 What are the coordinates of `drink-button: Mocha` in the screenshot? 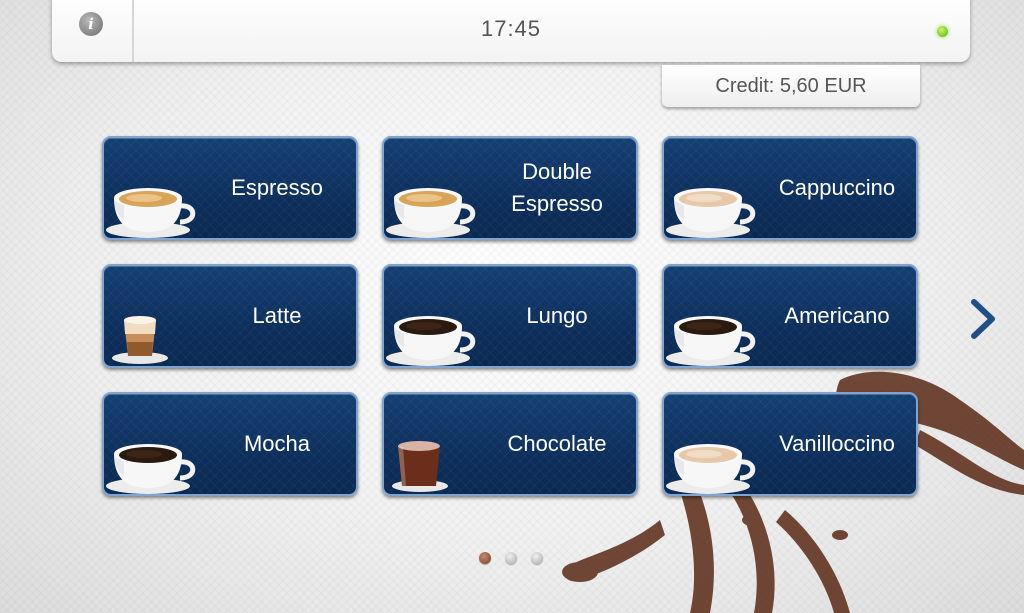 It's located at (230, 444).